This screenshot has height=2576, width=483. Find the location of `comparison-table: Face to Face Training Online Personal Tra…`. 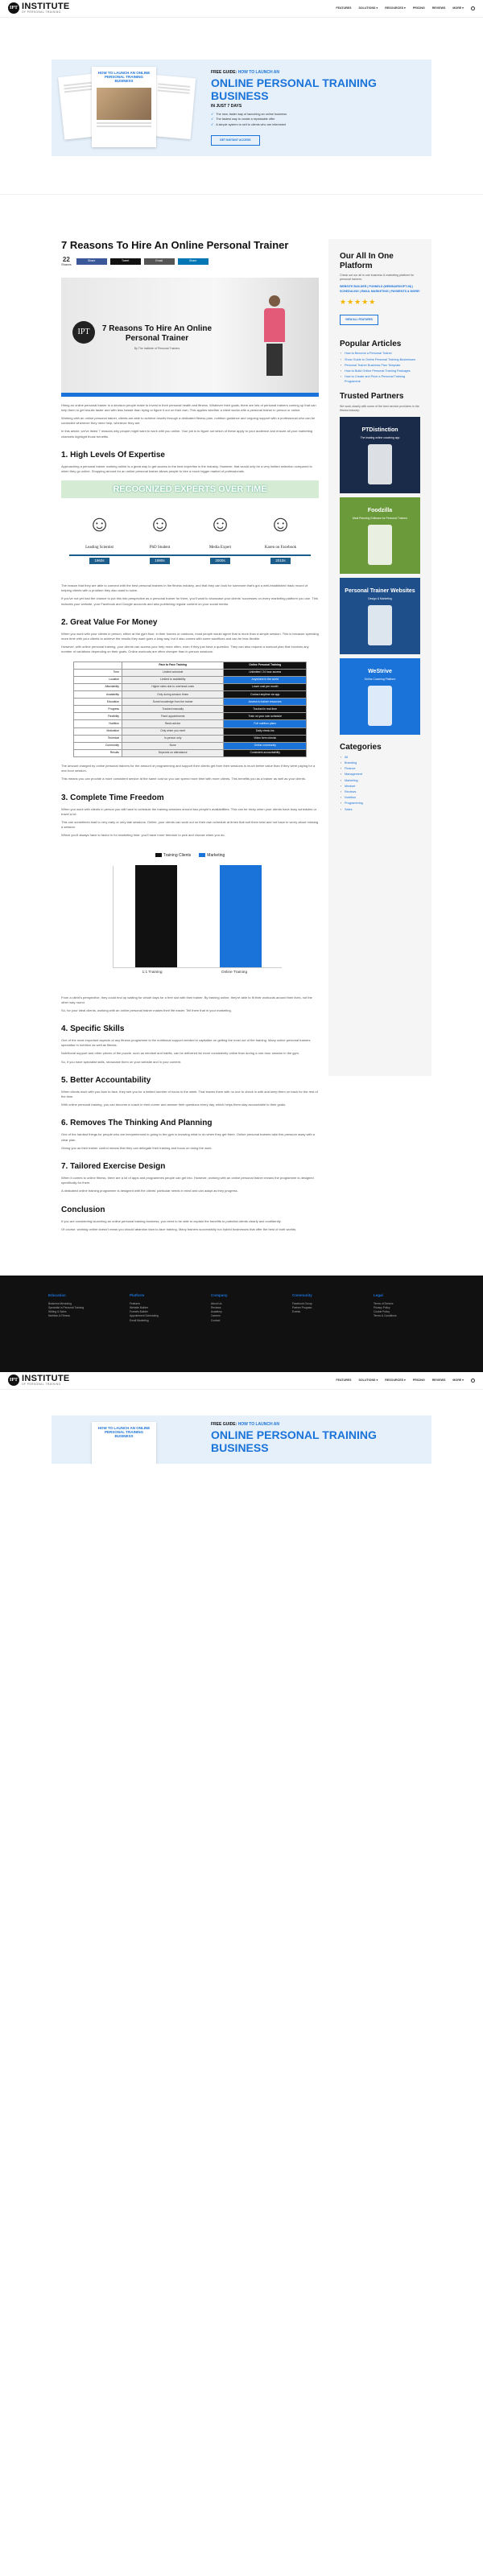

comparison-table: Face to Face Training Online Personal Tra… is located at coordinates (190, 709).